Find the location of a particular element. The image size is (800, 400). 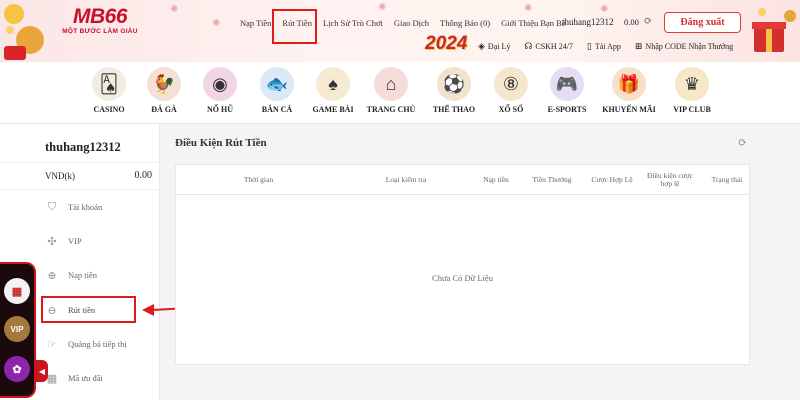

balance-row: VND(k) 0.00 is located at coordinates (80, 176).